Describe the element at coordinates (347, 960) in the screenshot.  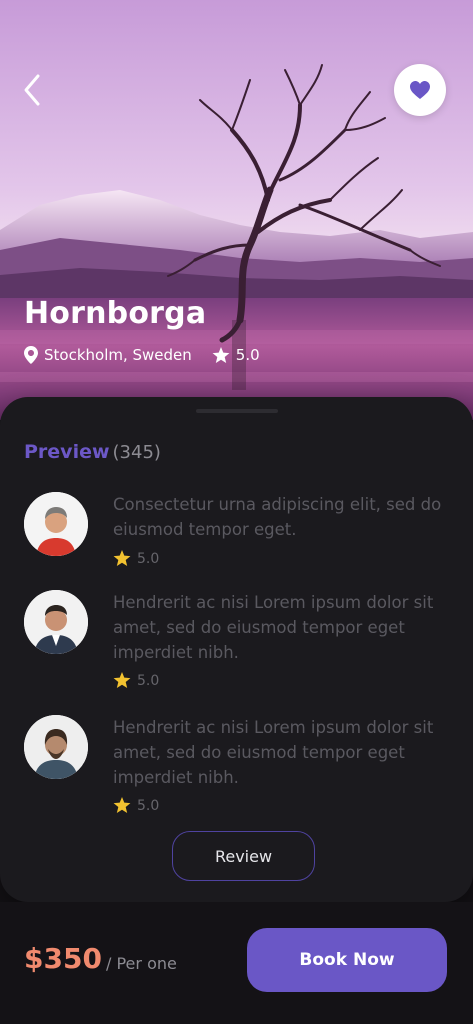
I see `book-now-button: Book Now` at that location.